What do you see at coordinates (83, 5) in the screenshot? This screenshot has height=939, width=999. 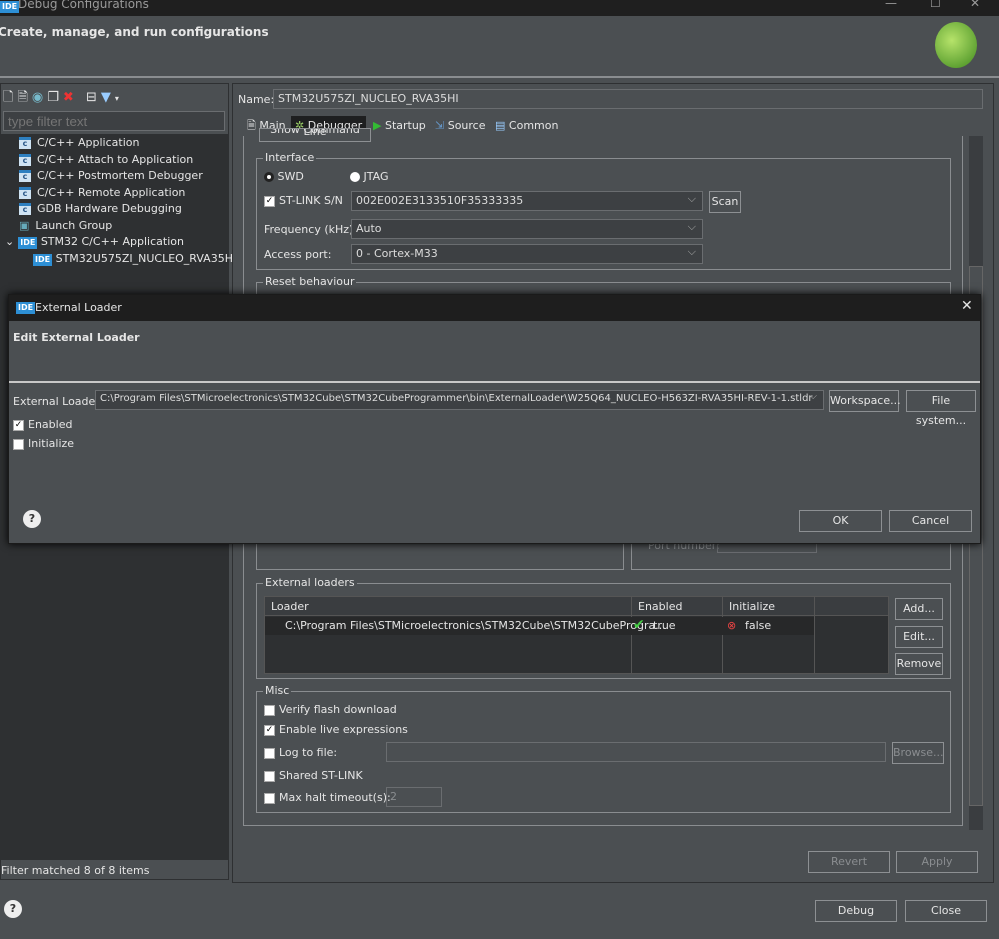 I see `window-title: Debug Configurations` at bounding box center [83, 5].